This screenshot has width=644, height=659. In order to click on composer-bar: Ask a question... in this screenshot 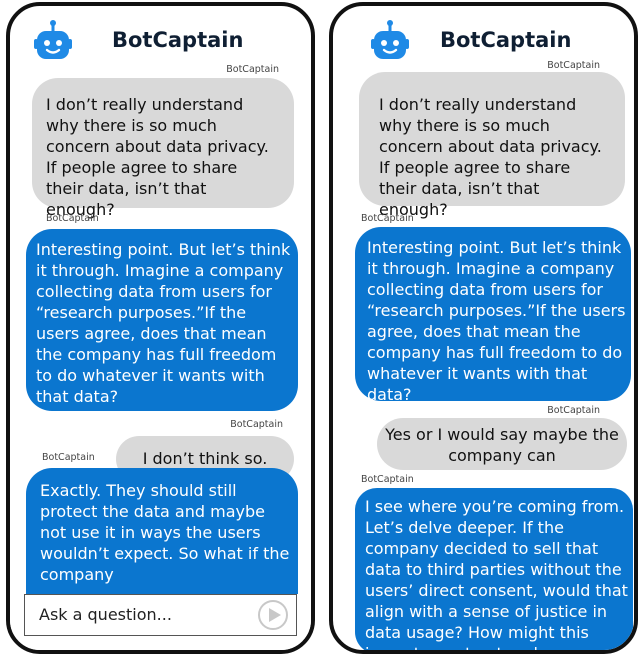, I will do `click(160, 622)`.